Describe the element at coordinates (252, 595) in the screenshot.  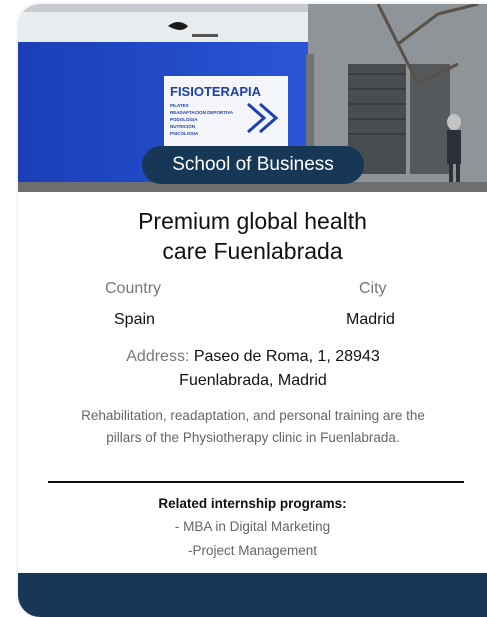
I see `card-footer-bar` at that location.